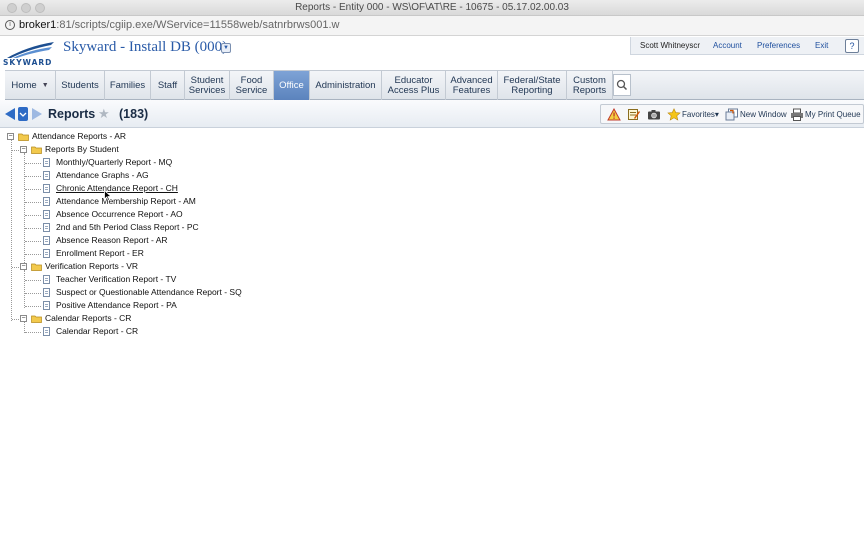  I want to click on tree-leaf-report: Positive Attendance Report - PA, so click(150, 306).